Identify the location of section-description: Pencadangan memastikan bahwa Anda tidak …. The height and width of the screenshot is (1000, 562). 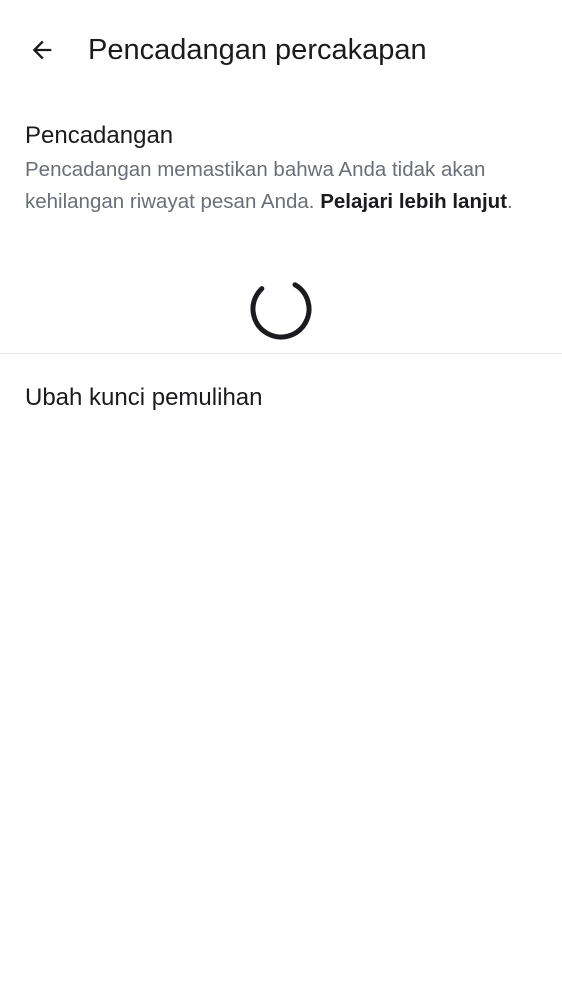
(282, 185).